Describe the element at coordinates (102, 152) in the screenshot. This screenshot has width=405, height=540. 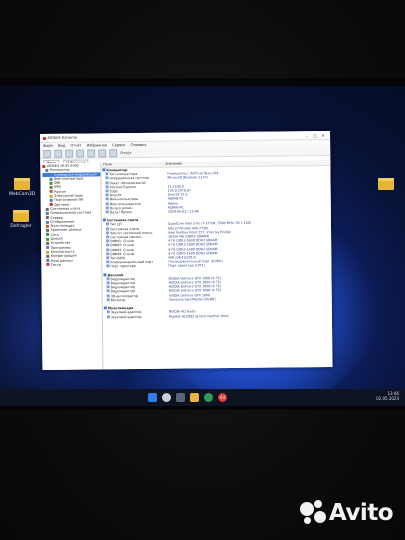
I see `chart-icon` at that location.